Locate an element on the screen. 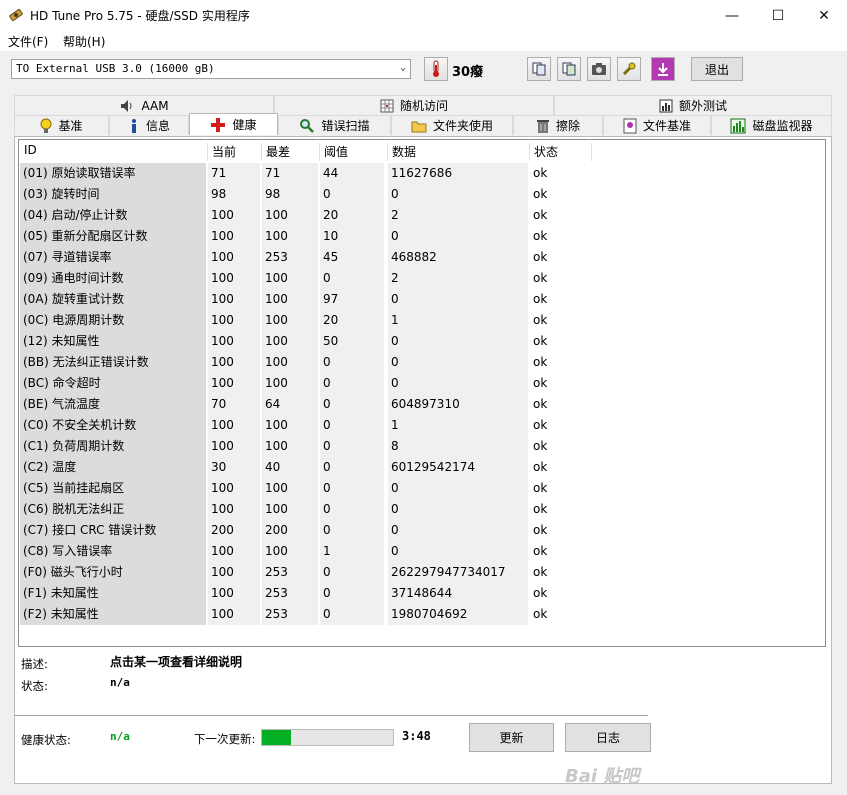 The width and height of the screenshot is (847, 795). countdown-time: 3:48 is located at coordinates (416, 736).